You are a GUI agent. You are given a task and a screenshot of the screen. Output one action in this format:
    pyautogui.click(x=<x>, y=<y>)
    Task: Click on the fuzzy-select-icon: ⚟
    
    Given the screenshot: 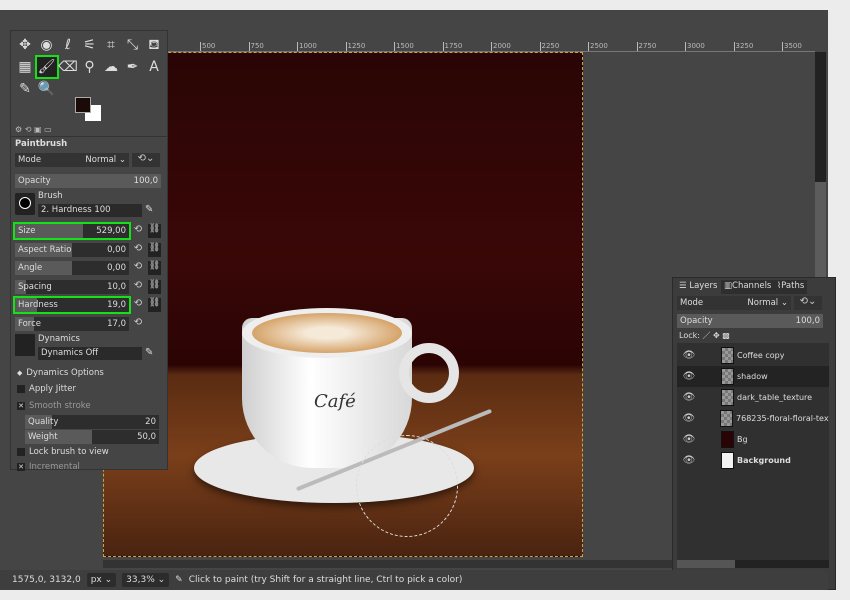 What is the action you would take?
    pyautogui.click(x=90, y=45)
    